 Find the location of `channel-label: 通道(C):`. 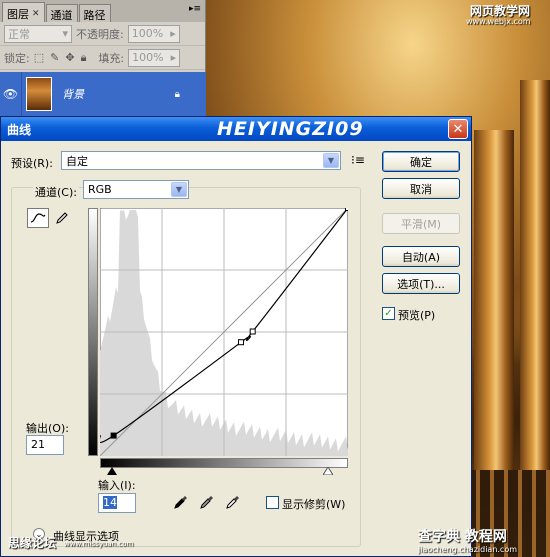

channel-label: 通道(C): is located at coordinates (56, 192).